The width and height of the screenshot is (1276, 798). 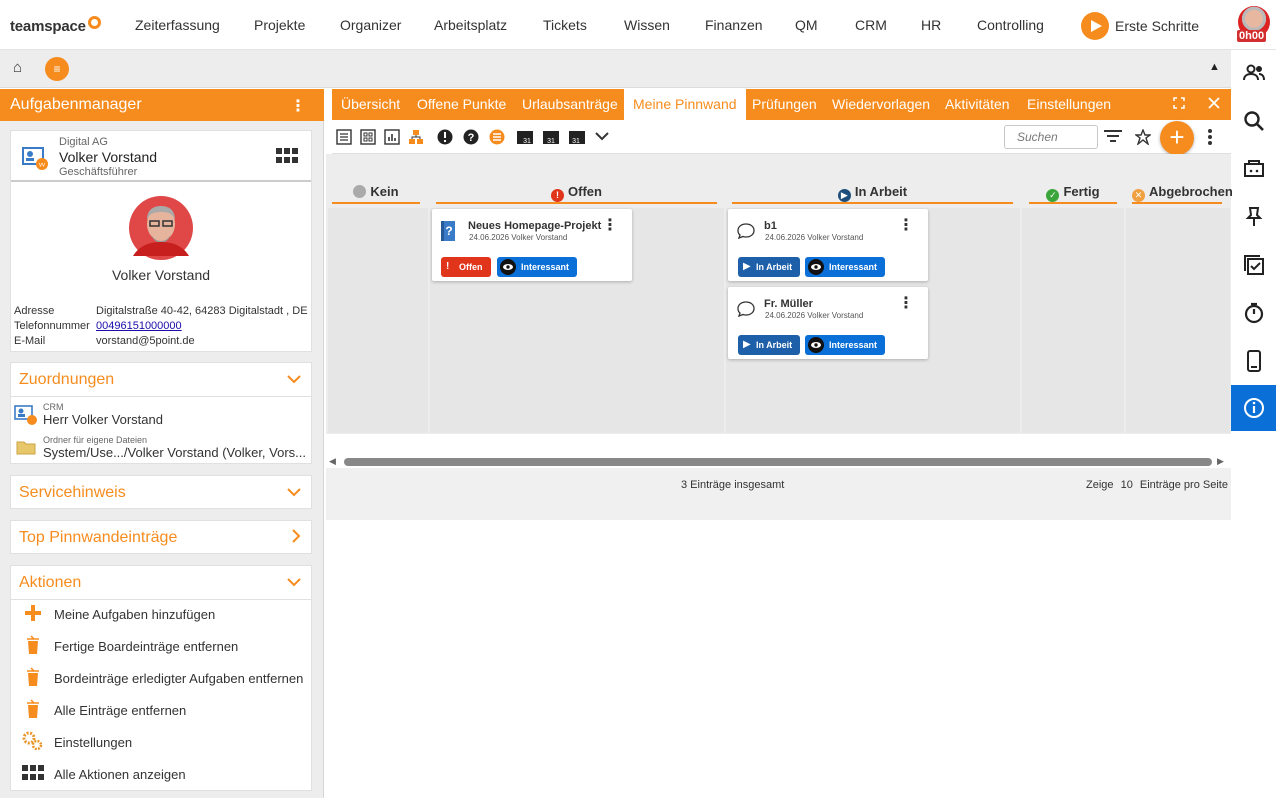 I want to click on calendar-day-icon: 31, so click(x=524, y=137).